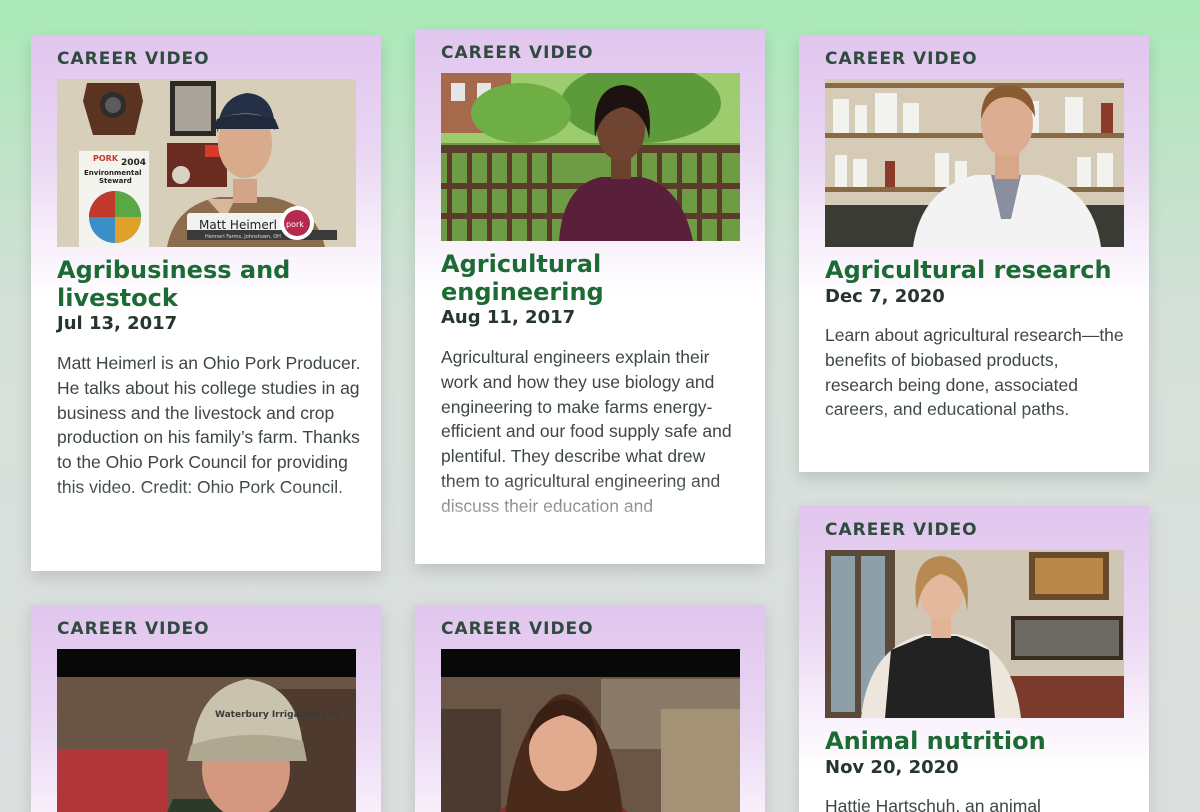 This screenshot has height=812, width=1200. What do you see at coordinates (892, 767) in the screenshot?
I see `card-date: Nov 20, 2020` at bounding box center [892, 767].